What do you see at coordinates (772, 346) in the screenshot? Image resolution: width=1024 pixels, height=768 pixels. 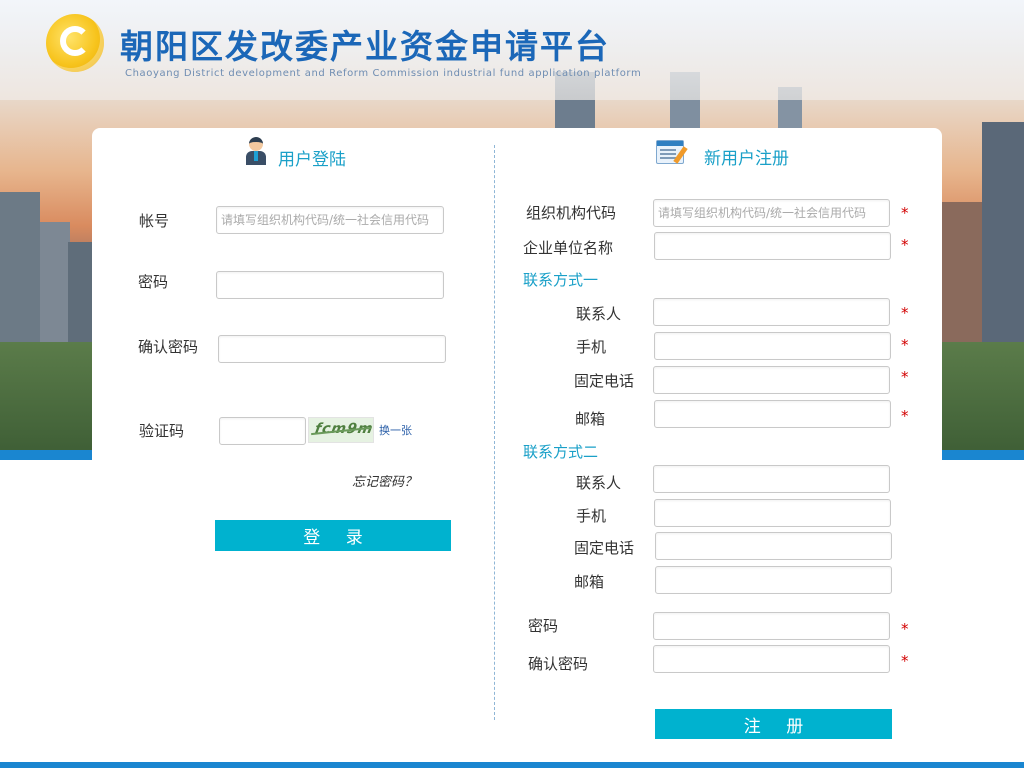 I see `contact1-mobile-input` at bounding box center [772, 346].